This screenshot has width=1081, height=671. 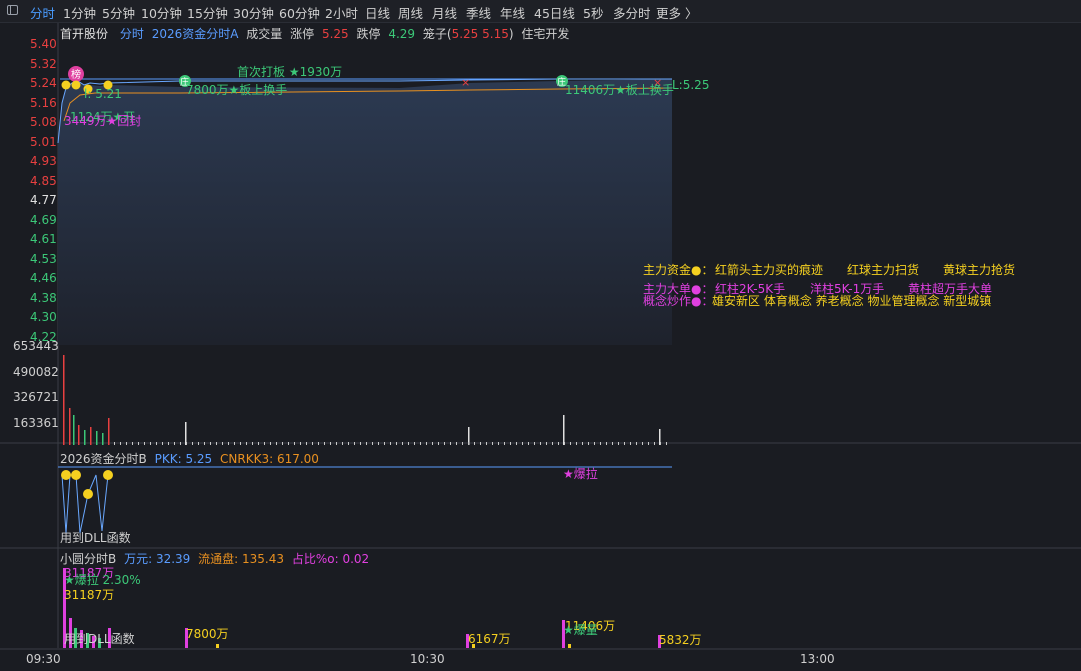 What do you see at coordinates (118, 12) in the screenshot?
I see `tab-2: 5分钟` at bounding box center [118, 12].